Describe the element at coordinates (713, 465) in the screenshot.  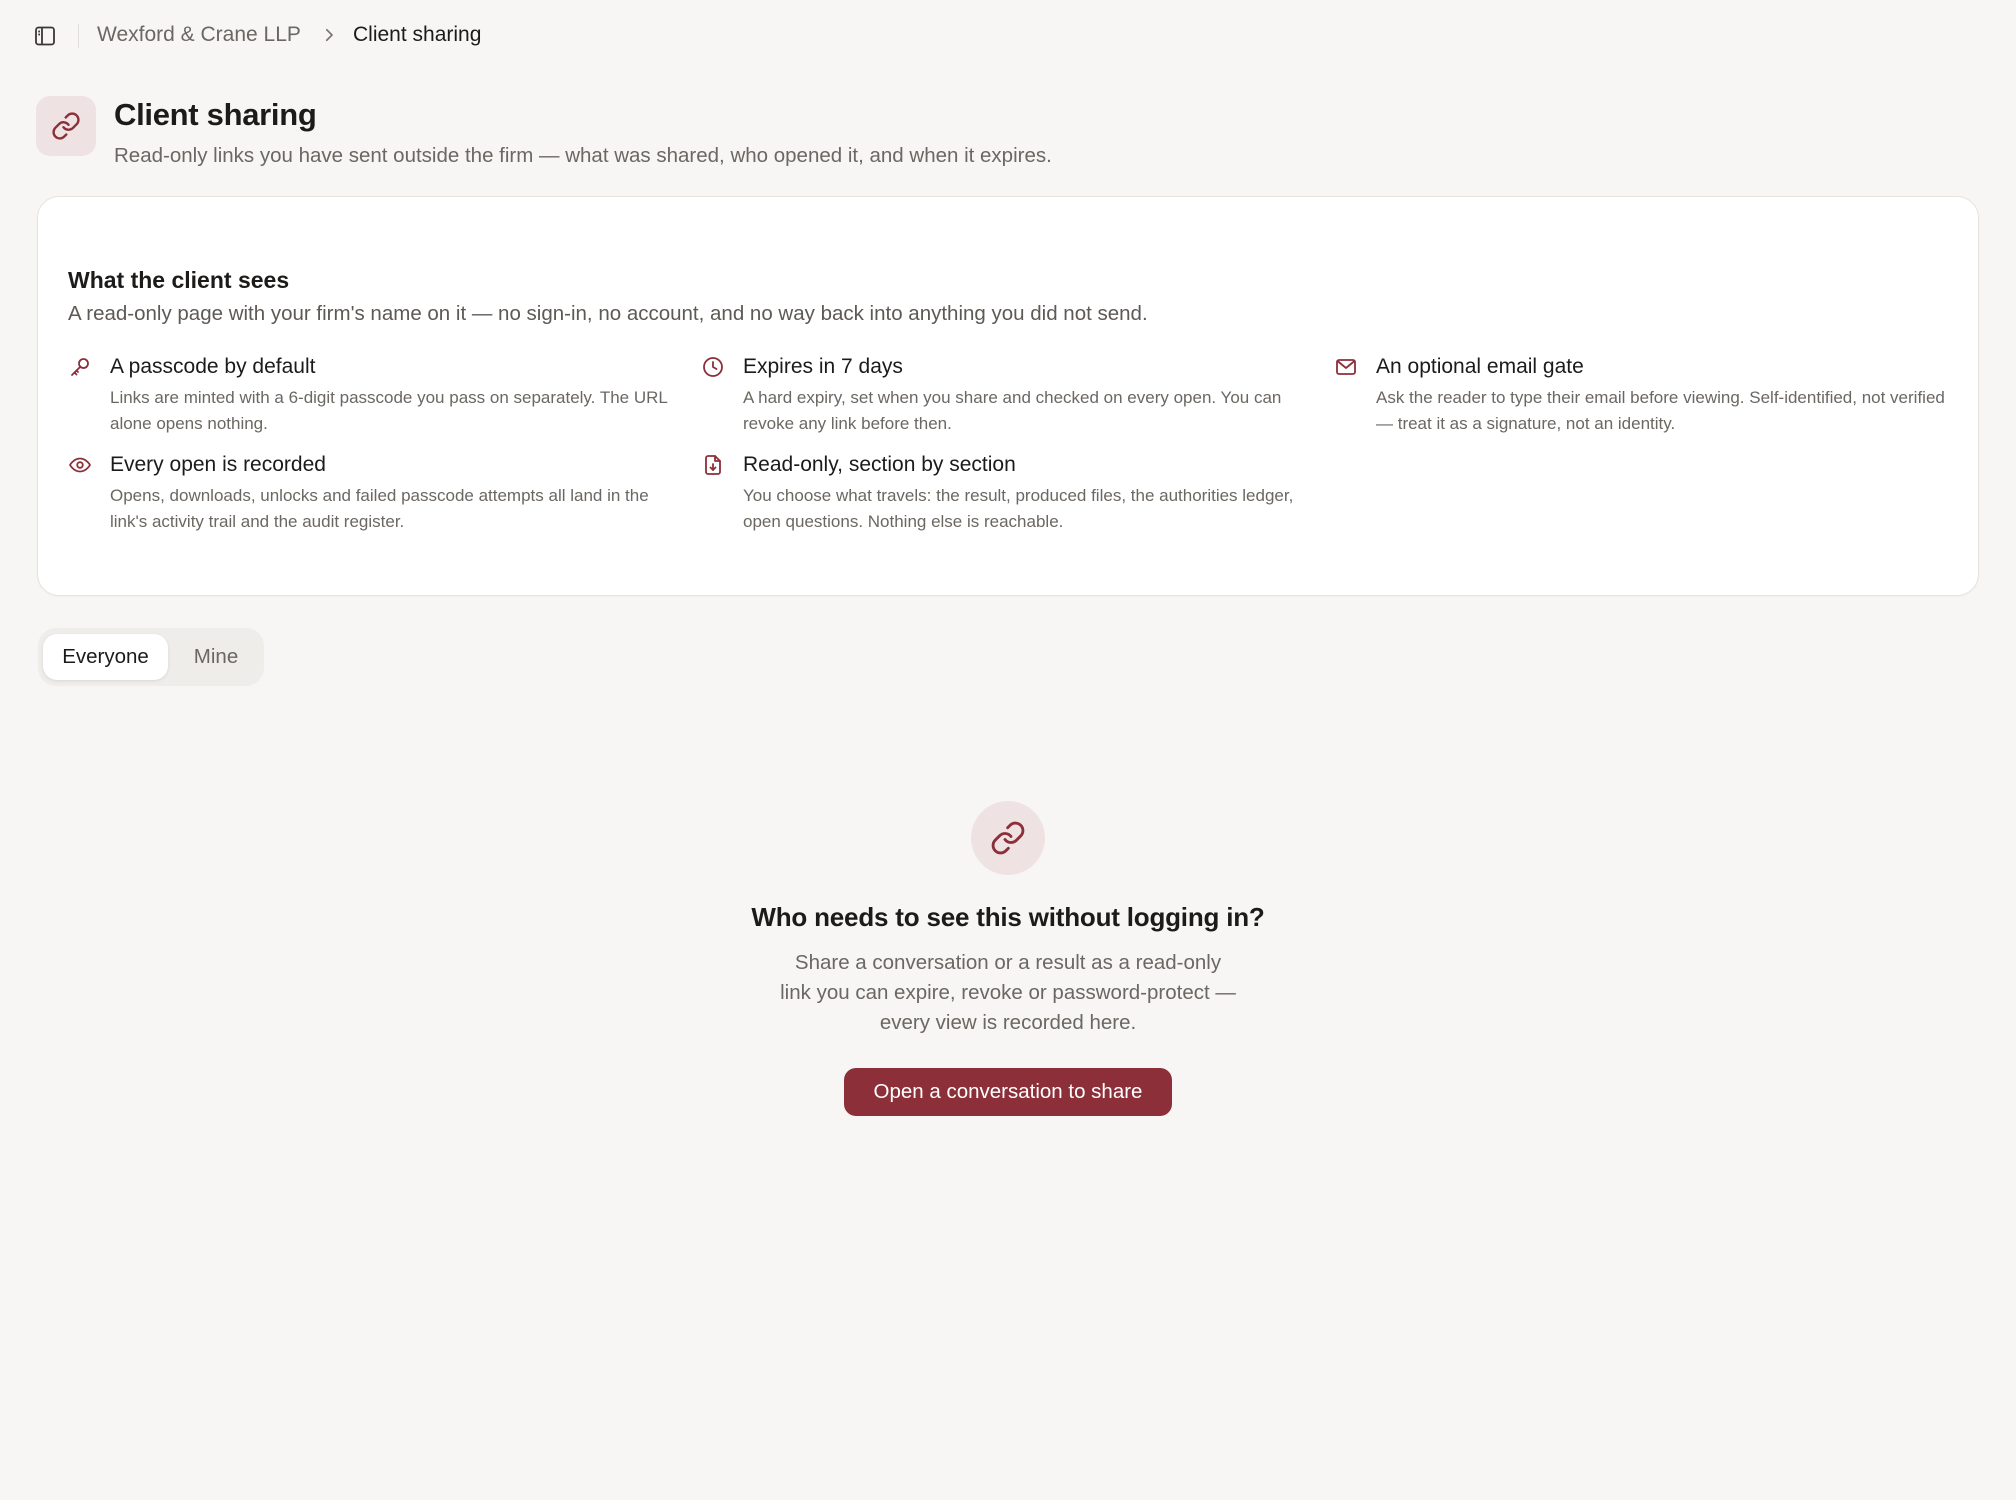
I see `file-download-icon` at that location.